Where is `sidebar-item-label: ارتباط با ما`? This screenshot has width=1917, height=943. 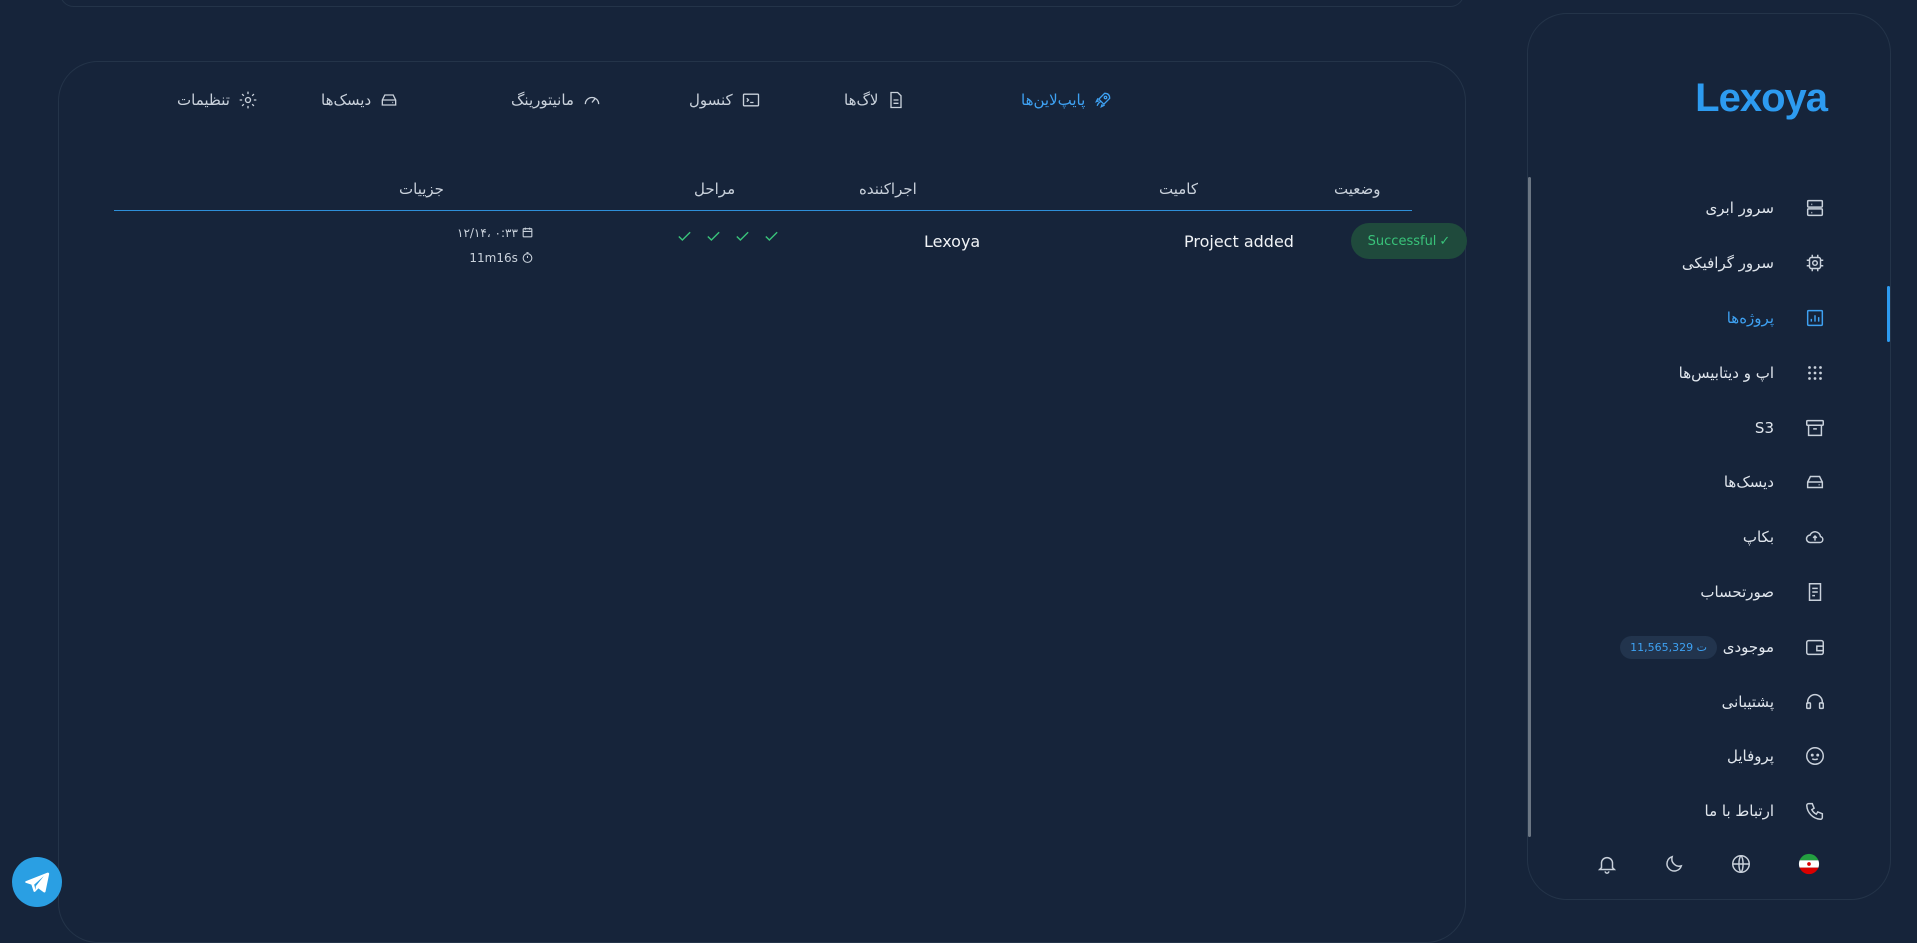 sidebar-item-label: ارتباط با ما is located at coordinates (1739, 811).